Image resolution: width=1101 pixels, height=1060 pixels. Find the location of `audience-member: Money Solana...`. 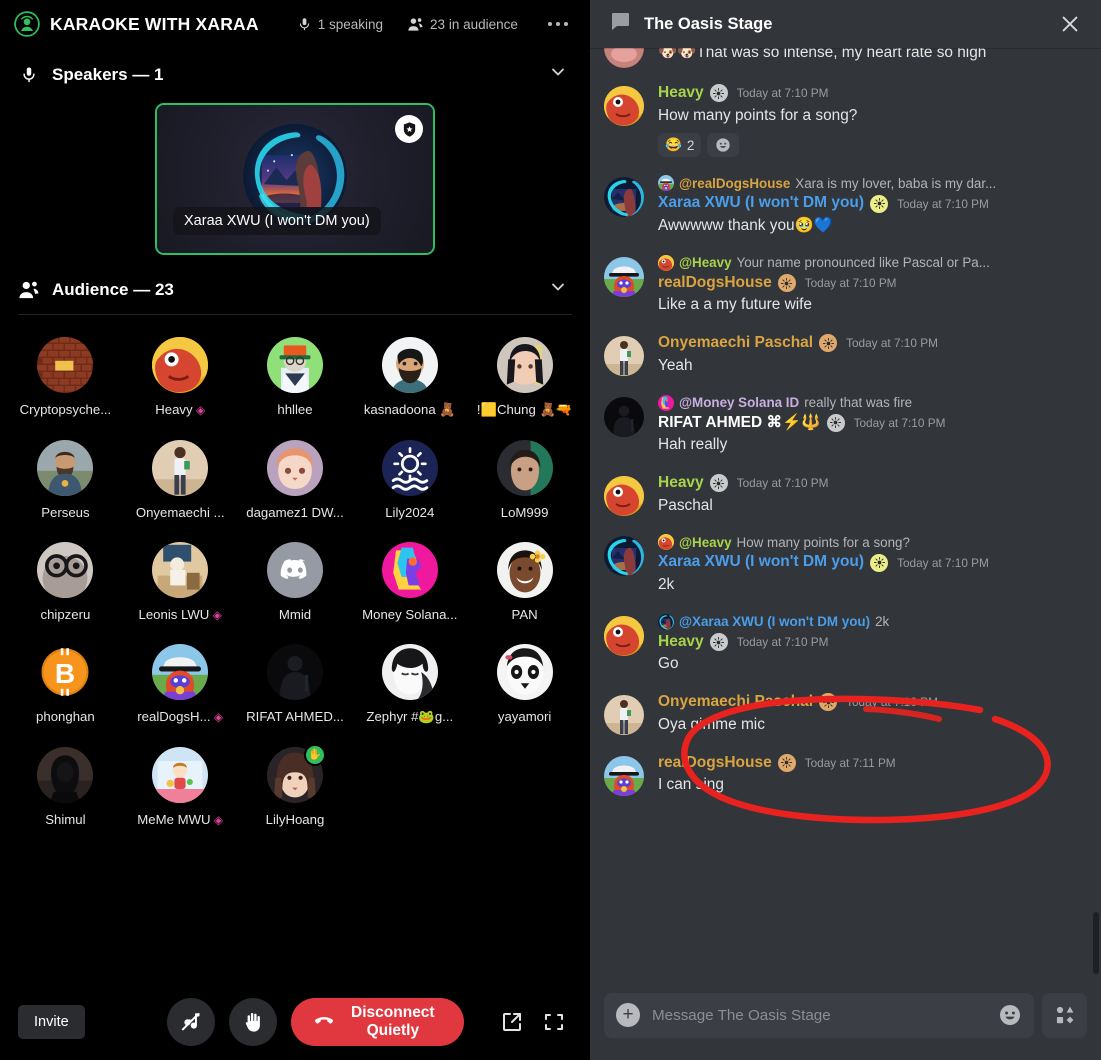

audience-member: Money Solana... is located at coordinates (409, 583).